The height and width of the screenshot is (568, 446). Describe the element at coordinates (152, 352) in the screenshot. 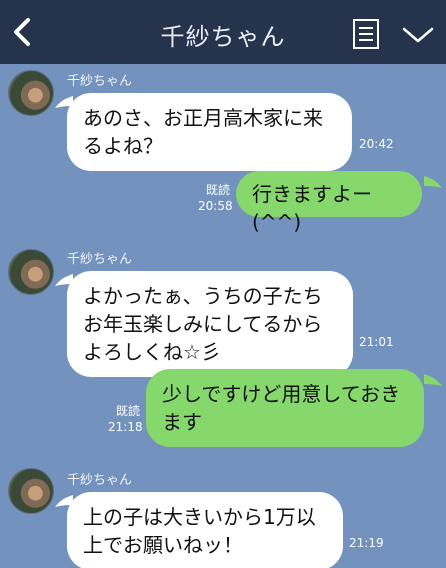

I see `message-line: よろしくね☆彡` at that location.